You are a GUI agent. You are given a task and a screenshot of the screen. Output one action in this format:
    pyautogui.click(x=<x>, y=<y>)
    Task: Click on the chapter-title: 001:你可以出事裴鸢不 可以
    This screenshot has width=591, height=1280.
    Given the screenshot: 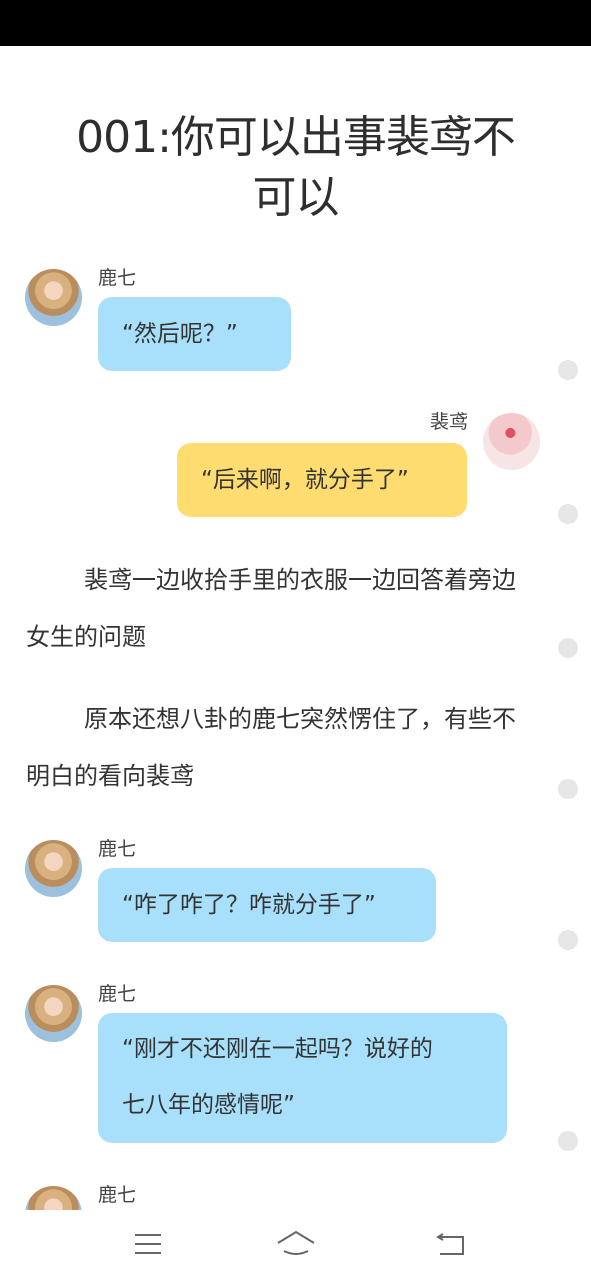 What is the action you would take?
    pyautogui.click(x=295, y=168)
    